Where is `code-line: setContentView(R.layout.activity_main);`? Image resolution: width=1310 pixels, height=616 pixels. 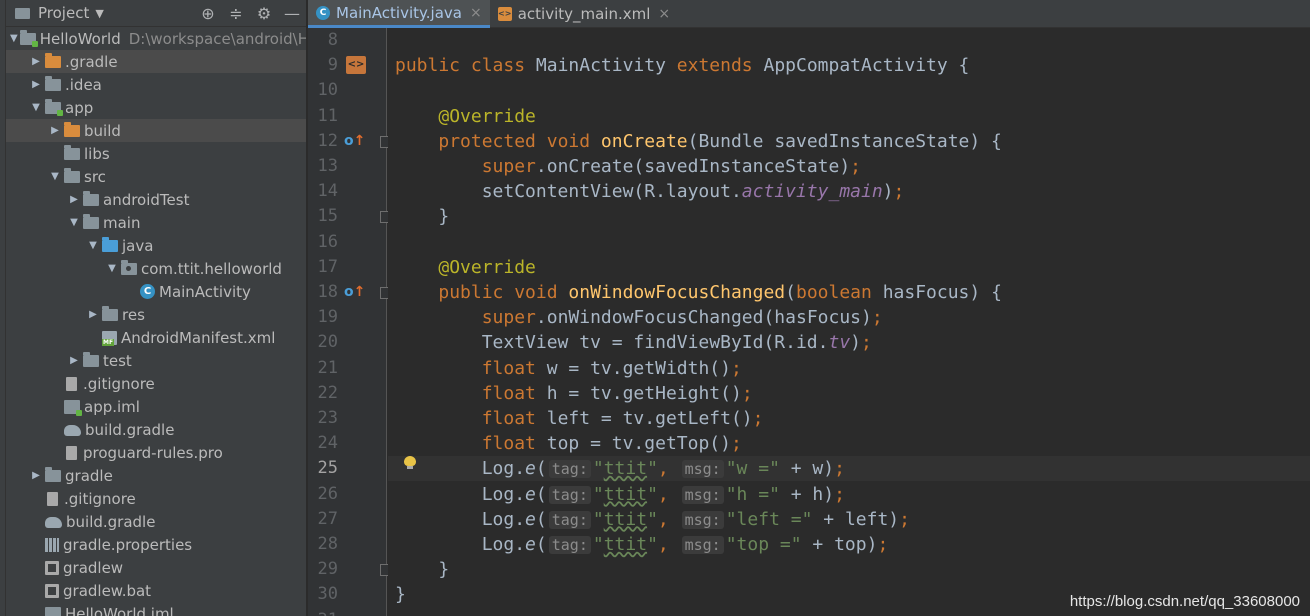 code-line: setContentView(R.layout.activity_main); is located at coordinates (849, 191).